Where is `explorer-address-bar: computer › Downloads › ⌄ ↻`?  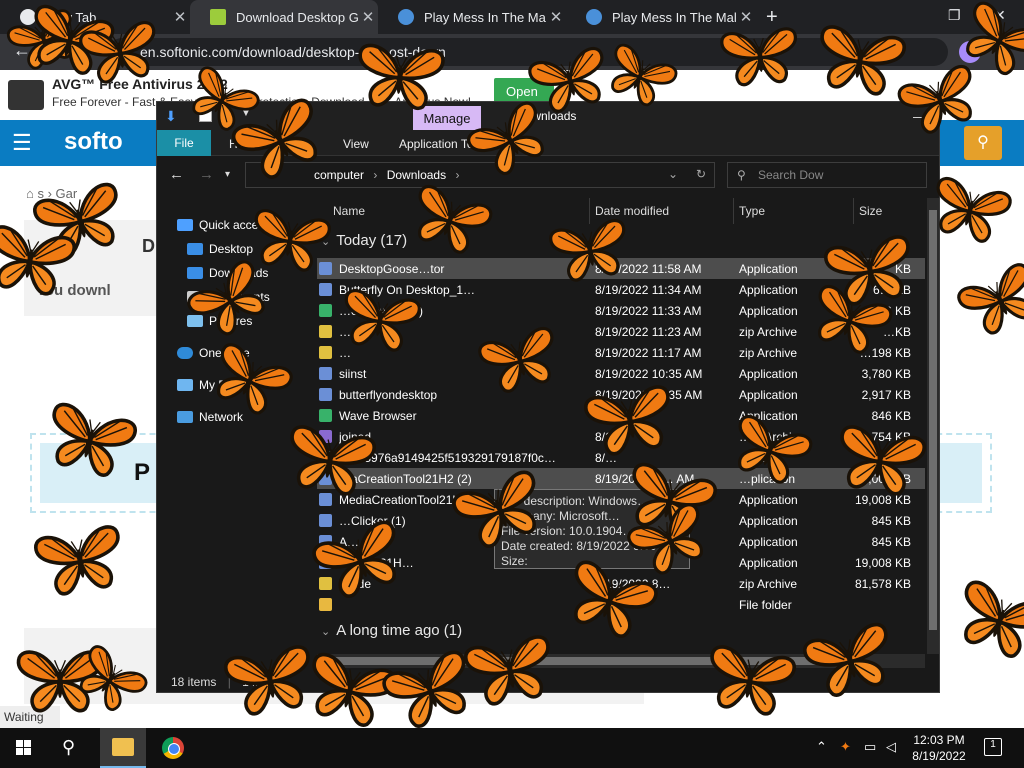
explorer-address-bar: computer › Downloads › ⌄ ↻ is located at coordinates (480, 175).